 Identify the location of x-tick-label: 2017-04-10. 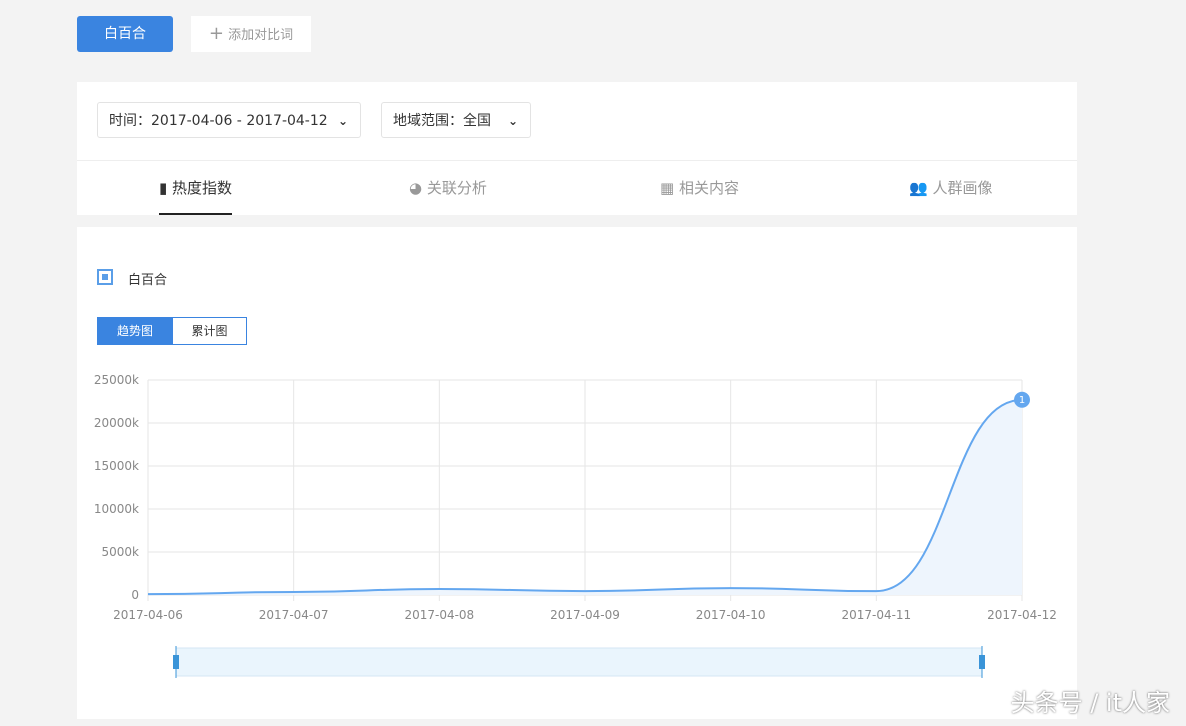
(731, 615).